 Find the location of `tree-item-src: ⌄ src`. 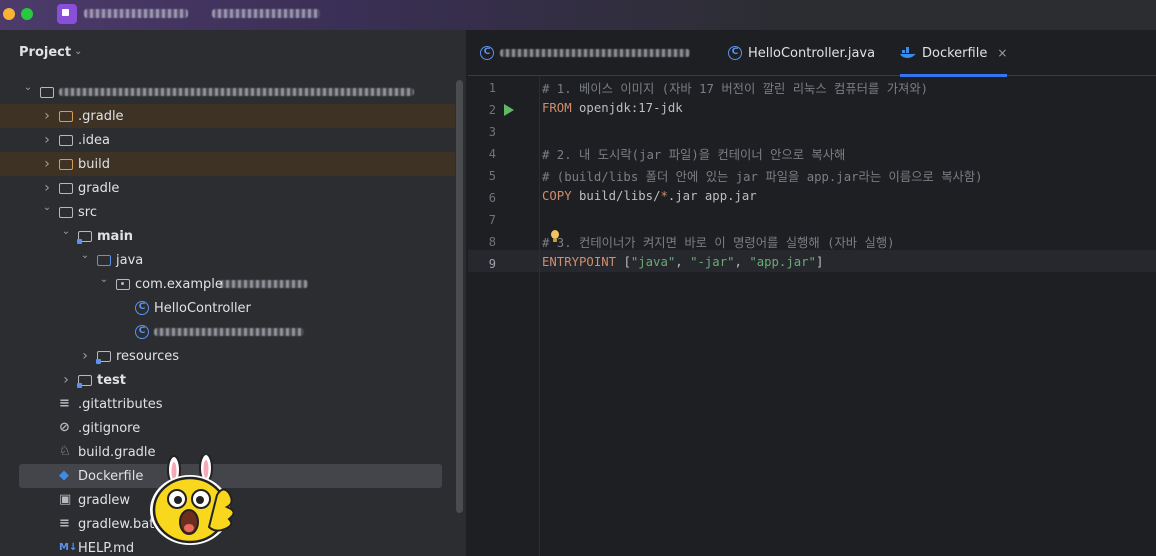

tree-item-src: ⌄ src is located at coordinates (227, 212).